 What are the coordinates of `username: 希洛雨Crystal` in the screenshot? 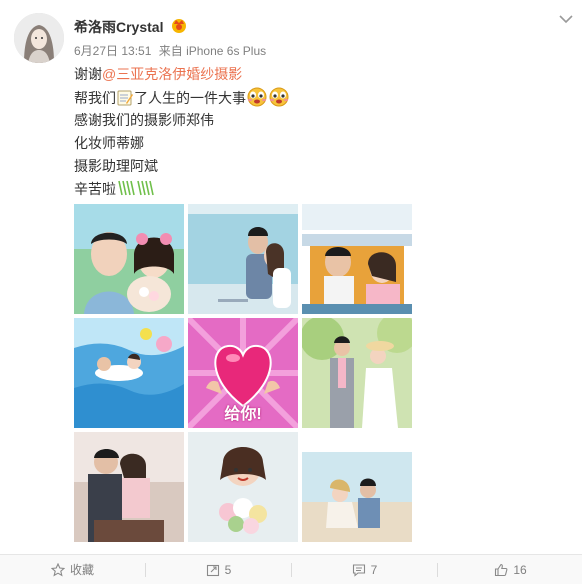 It's located at (118, 27).